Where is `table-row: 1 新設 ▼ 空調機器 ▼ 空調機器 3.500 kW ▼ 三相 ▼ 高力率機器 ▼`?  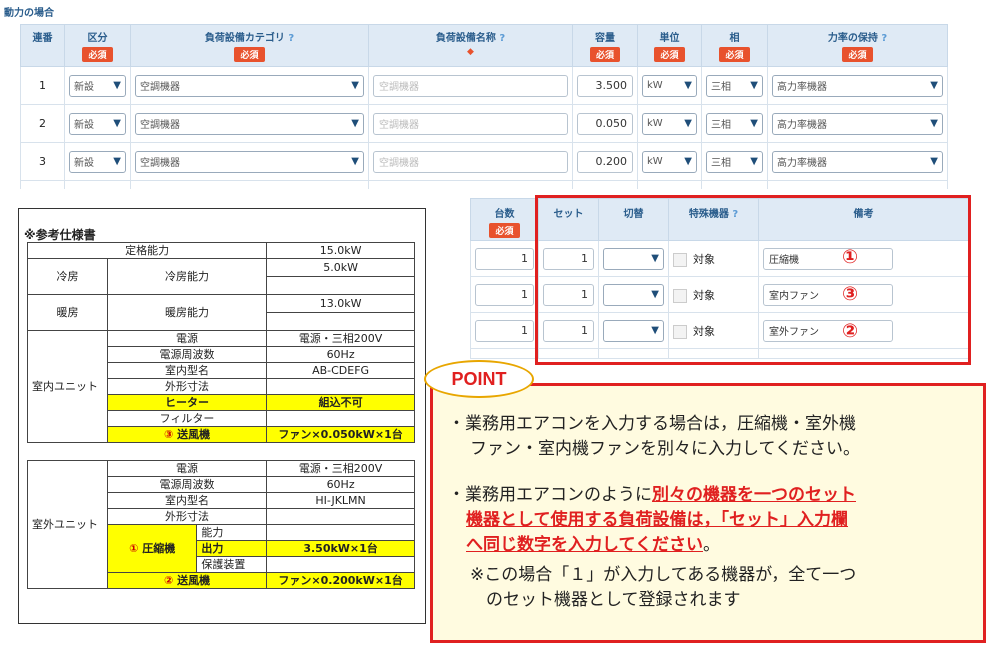
table-row: 1 新設 ▼ 空調機器 ▼ 空調機器 3.500 kW ▼ 三相 ▼ 高力率機器 ▼ is located at coordinates (484, 85).